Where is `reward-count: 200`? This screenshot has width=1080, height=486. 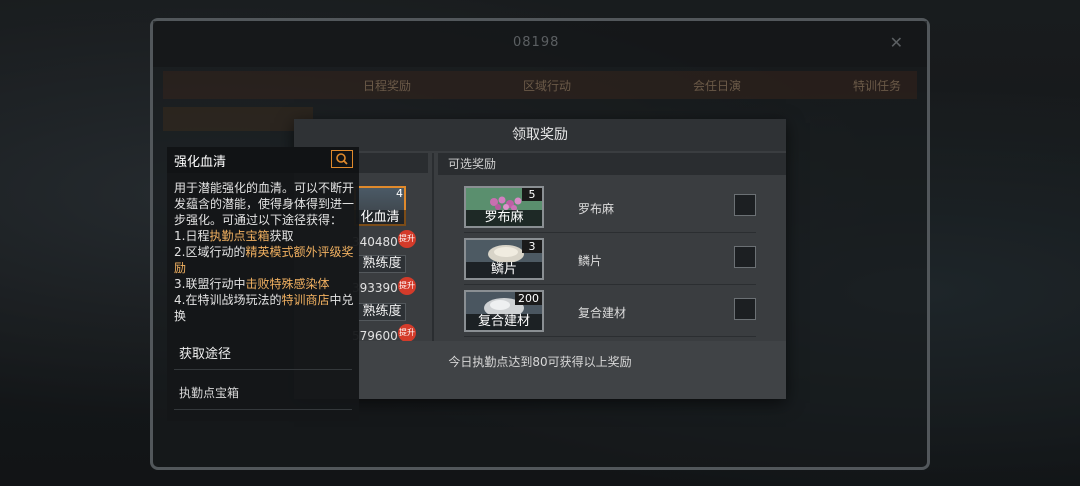 reward-count: 200 is located at coordinates (528, 298).